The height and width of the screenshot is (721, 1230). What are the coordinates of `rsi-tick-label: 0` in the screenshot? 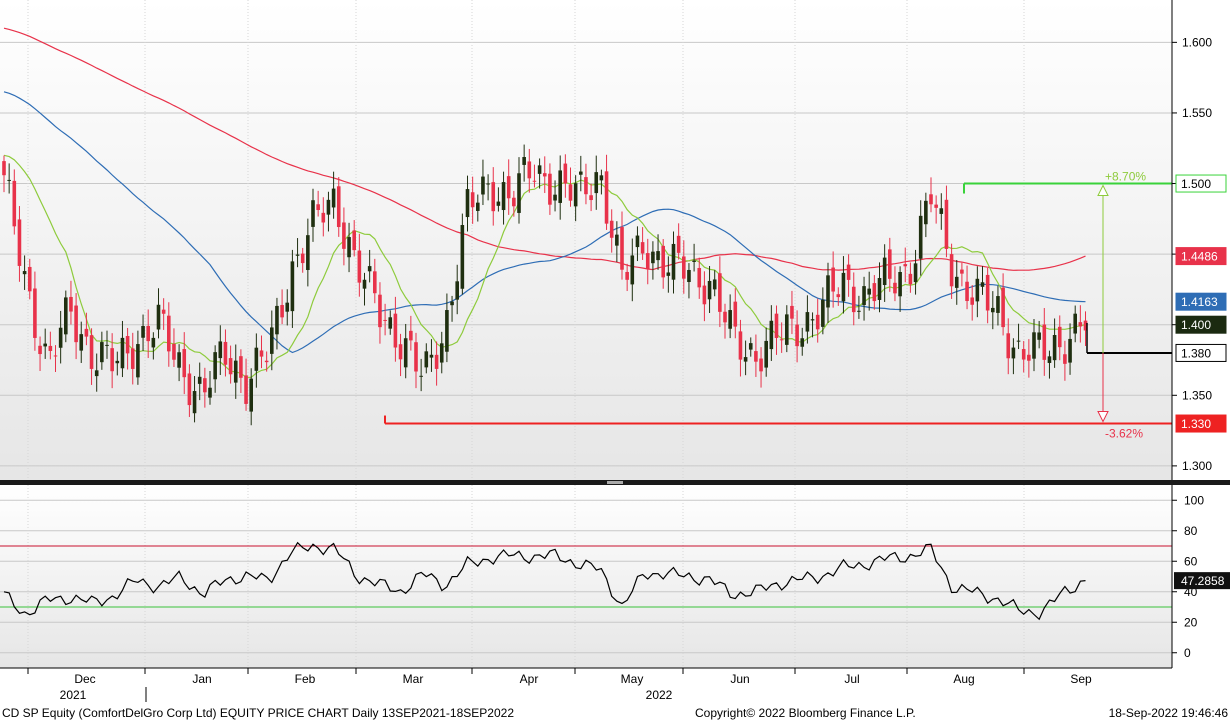 It's located at (1187, 653).